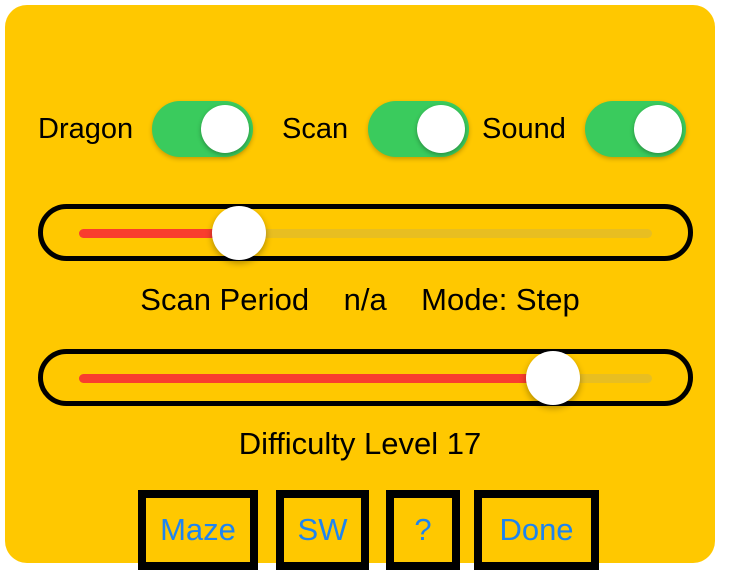 This screenshot has width=730, height=575. What do you see at coordinates (86, 129) in the screenshot?
I see `dragon-toggle-label: Dragon` at bounding box center [86, 129].